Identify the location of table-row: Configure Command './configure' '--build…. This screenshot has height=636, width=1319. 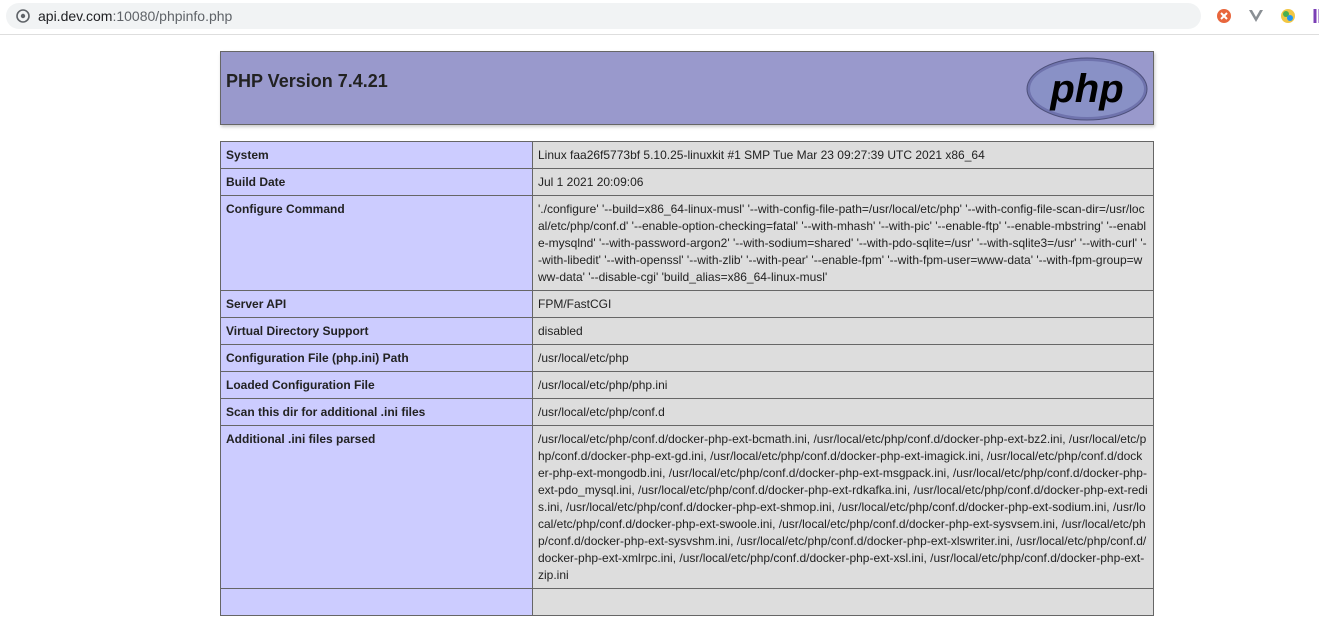
(687, 243).